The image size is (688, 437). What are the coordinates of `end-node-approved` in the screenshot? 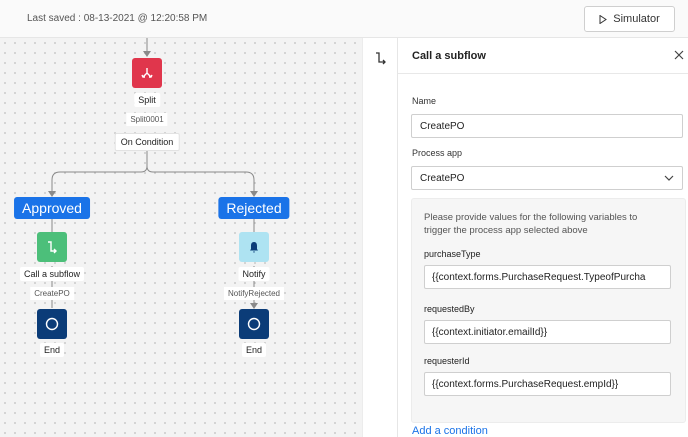 It's located at (52, 324).